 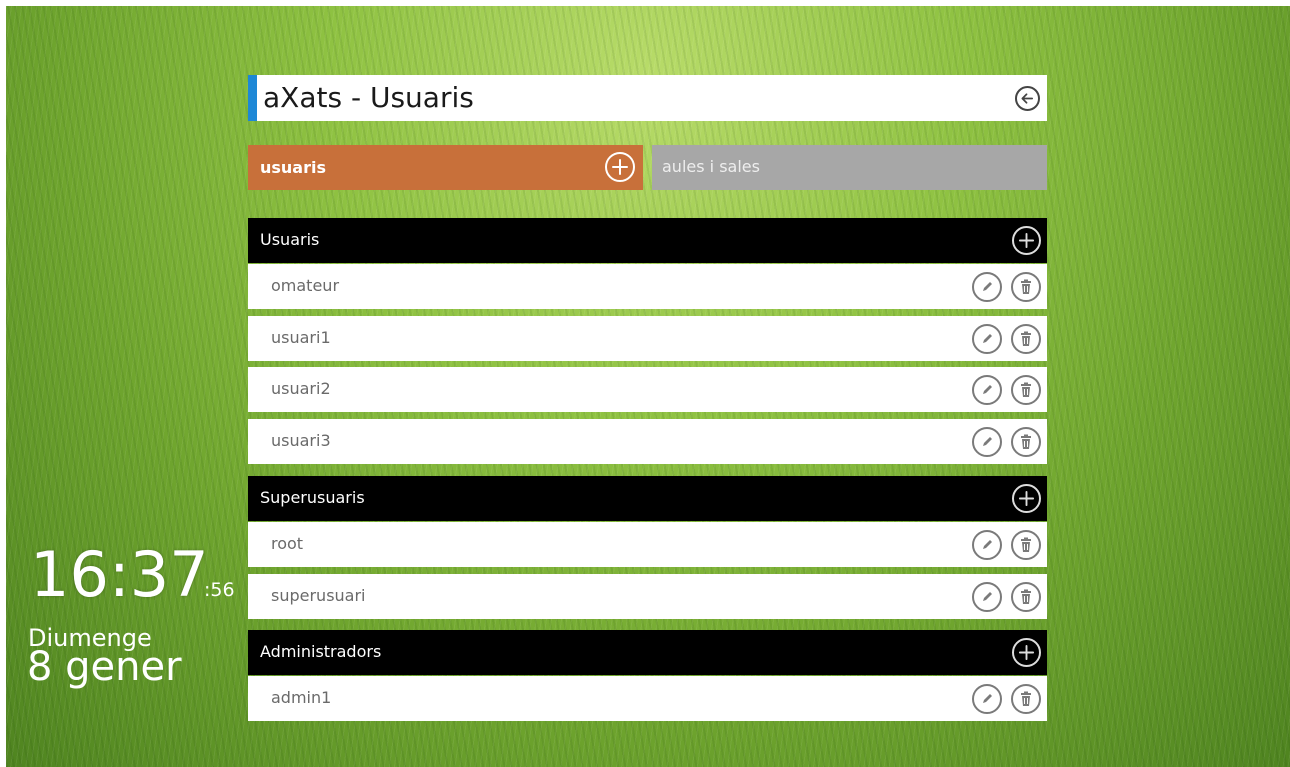 What do you see at coordinates (647, 698) in the screenshot?
I see `user-row: admin1` at bounding box center [647, 698].